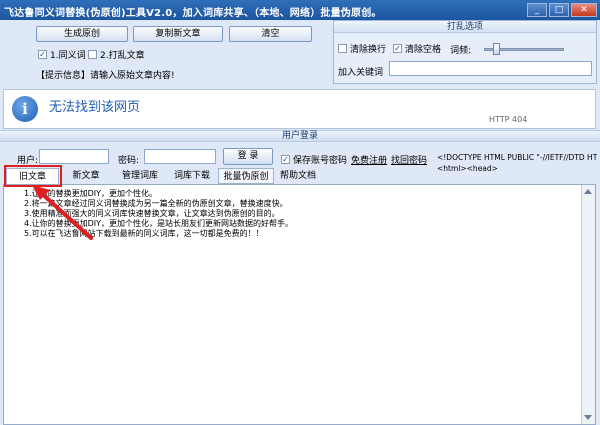 Image resolution: width=600 pixels, height=425 pixels. What do you see at coordinates (28, 161) in the screenshot?
I see `username-label: 用户:` at bounding box center [28, 161].